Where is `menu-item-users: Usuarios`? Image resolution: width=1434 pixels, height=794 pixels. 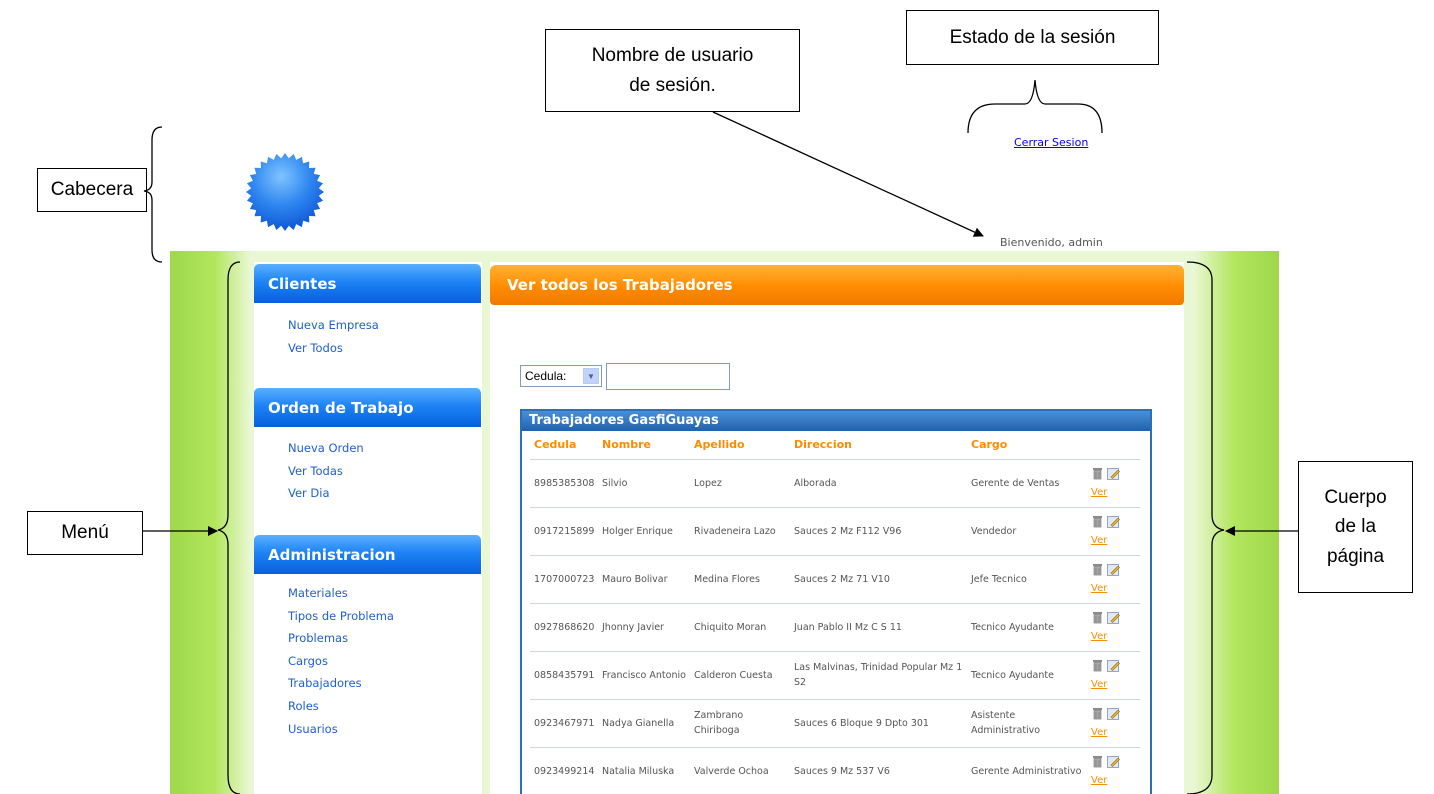 menu-item-users: Usuarios is located at coordinates (341, 729).